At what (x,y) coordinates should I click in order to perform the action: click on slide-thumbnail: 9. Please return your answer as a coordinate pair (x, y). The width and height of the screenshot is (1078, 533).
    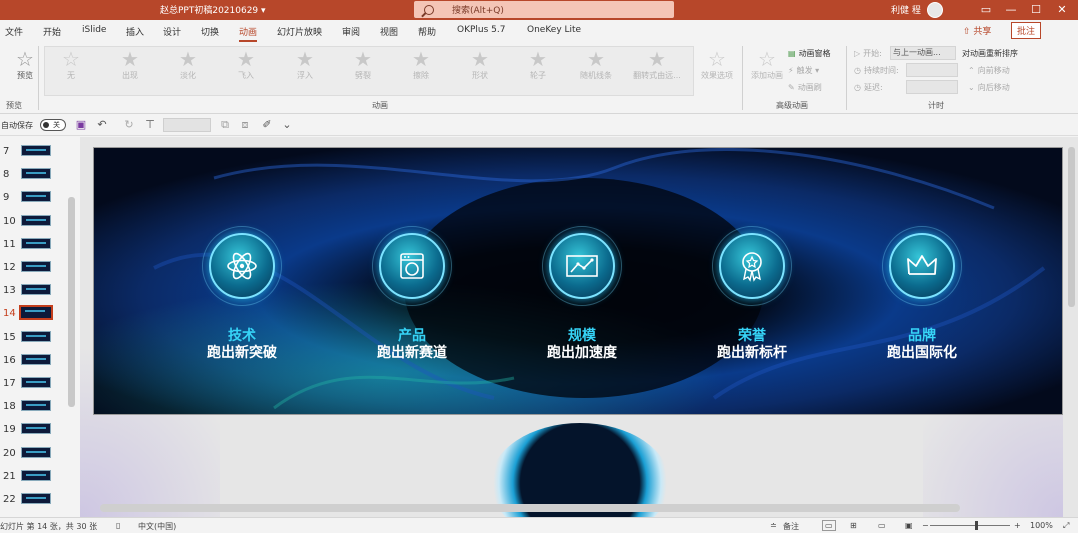
    Looking at the image, I should click on (40, 197).